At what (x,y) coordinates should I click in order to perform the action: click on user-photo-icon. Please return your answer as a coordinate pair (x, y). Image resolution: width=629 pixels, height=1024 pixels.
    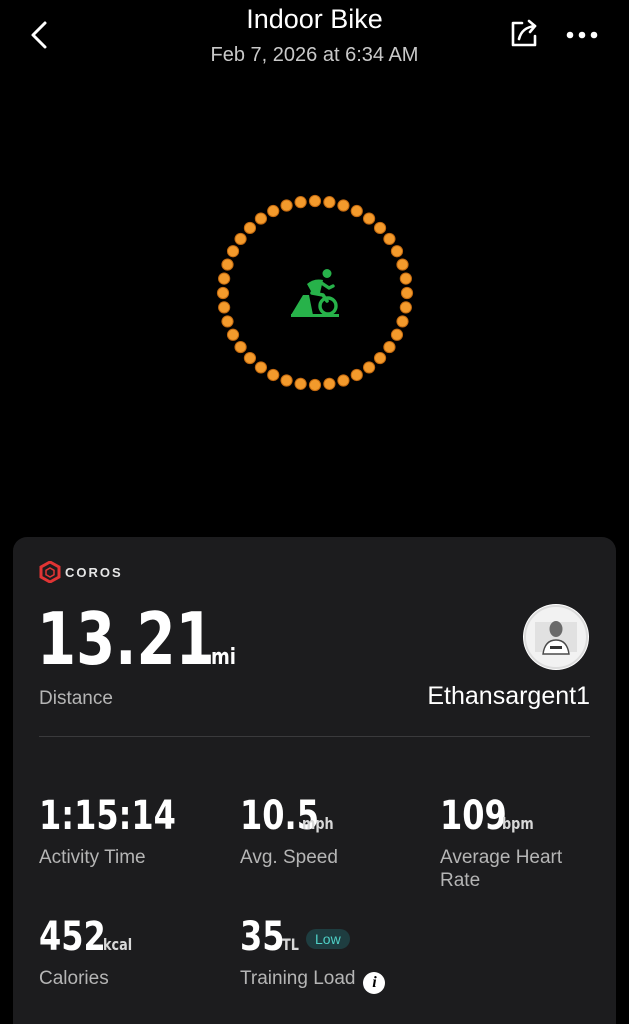
    Looking at the image, I should click on (556, 637).